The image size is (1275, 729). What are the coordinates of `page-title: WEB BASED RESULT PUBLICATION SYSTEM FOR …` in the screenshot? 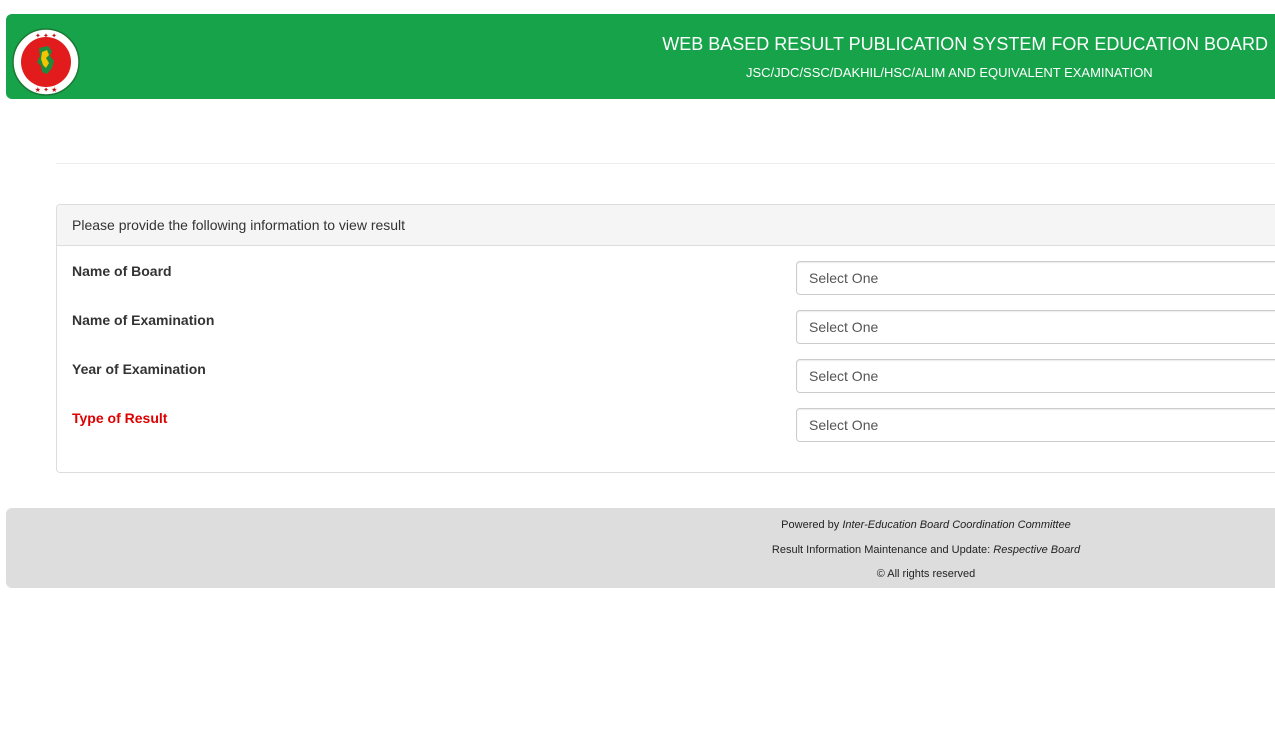 It's located at (965, 44).